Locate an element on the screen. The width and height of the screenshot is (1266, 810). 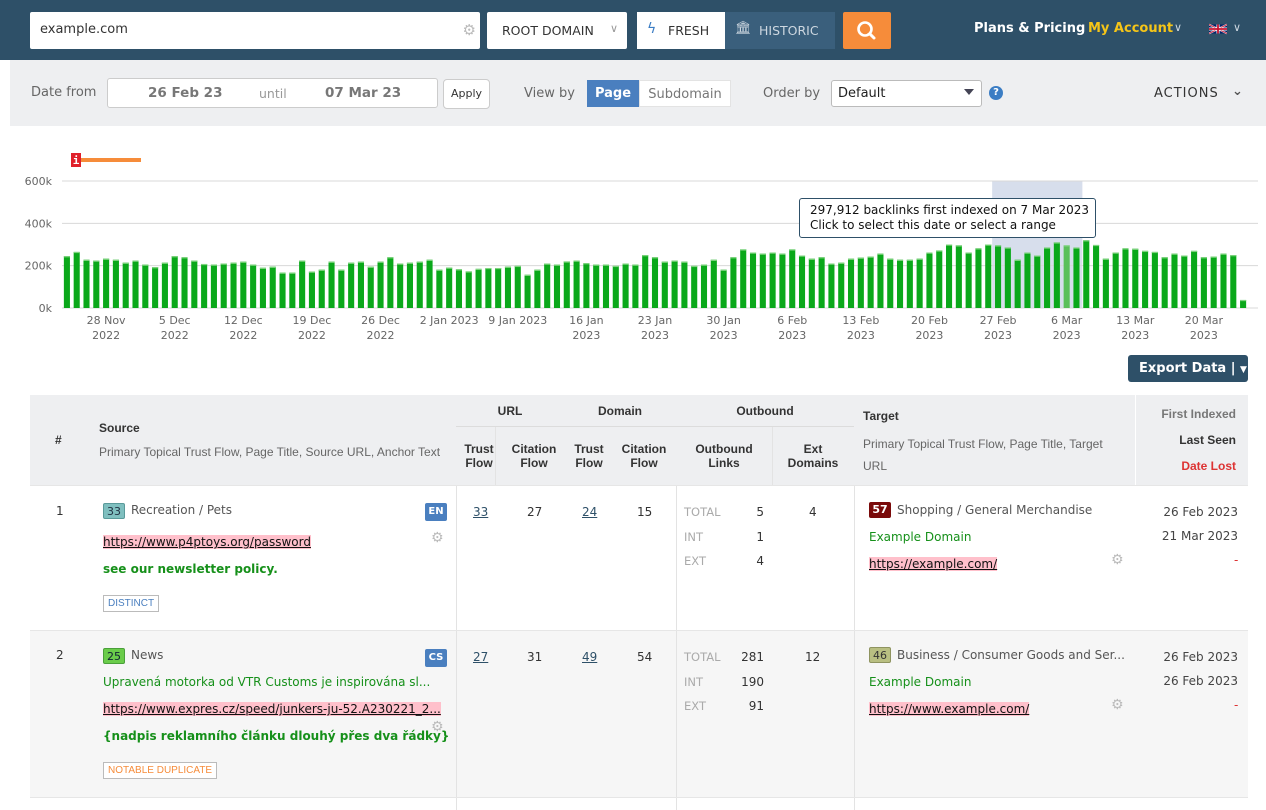
uk-flag-icon is located at coordinates (1218, 29).